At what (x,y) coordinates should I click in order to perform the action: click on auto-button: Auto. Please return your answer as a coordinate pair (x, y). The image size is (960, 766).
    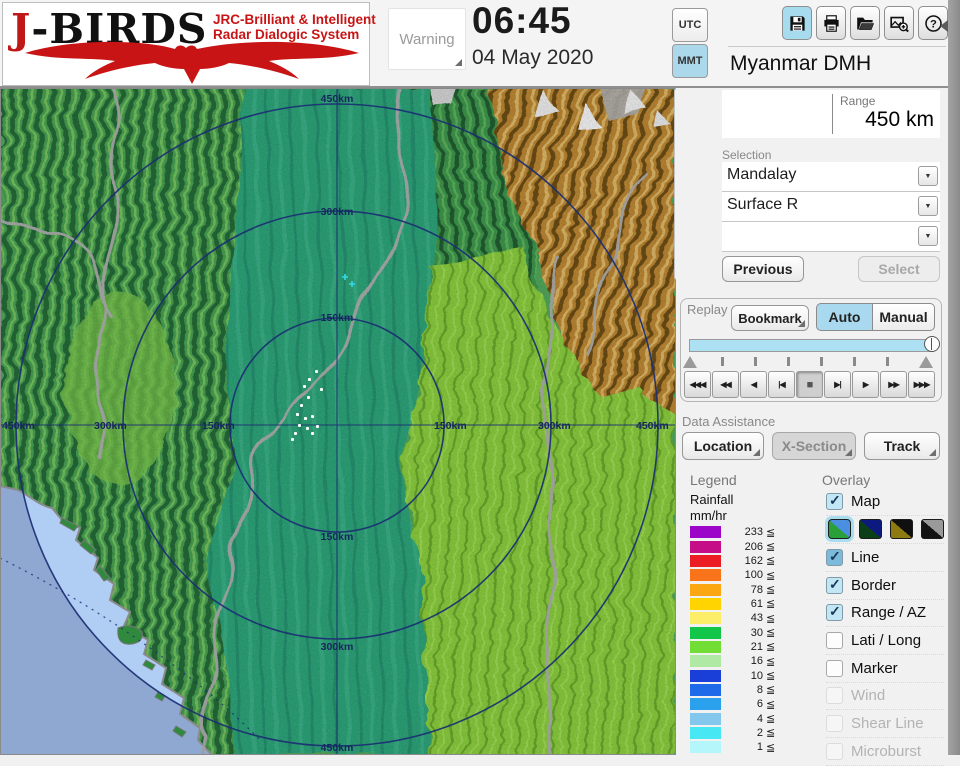
    Looking at the image, I should click on (844, 317).